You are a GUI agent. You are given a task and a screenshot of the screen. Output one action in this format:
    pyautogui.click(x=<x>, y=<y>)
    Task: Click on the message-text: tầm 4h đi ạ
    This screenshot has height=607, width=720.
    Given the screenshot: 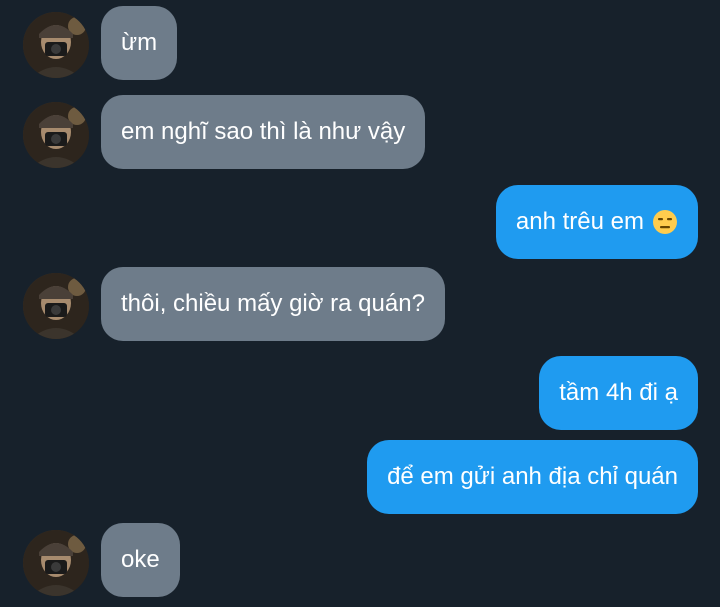 What is the action you would take?
    pyautogui.click(x=618, y=392)
    